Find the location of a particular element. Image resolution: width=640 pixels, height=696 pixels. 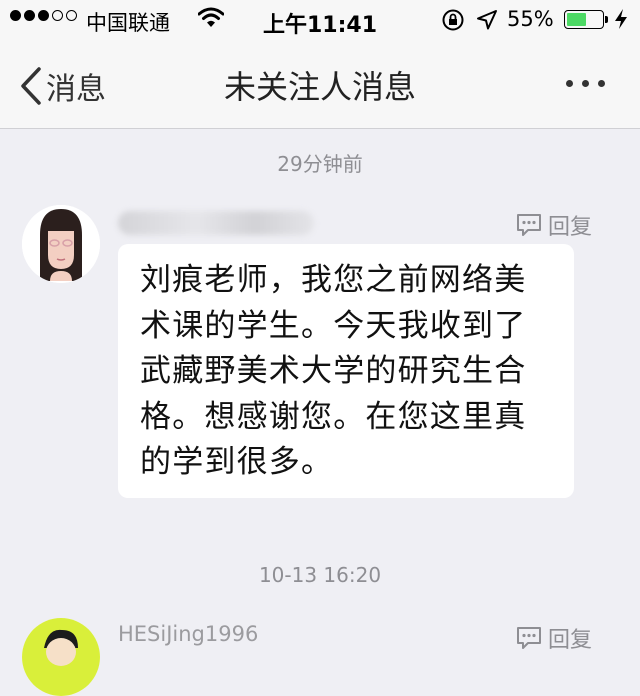

battery-icon is located at coordinates (584, 19).